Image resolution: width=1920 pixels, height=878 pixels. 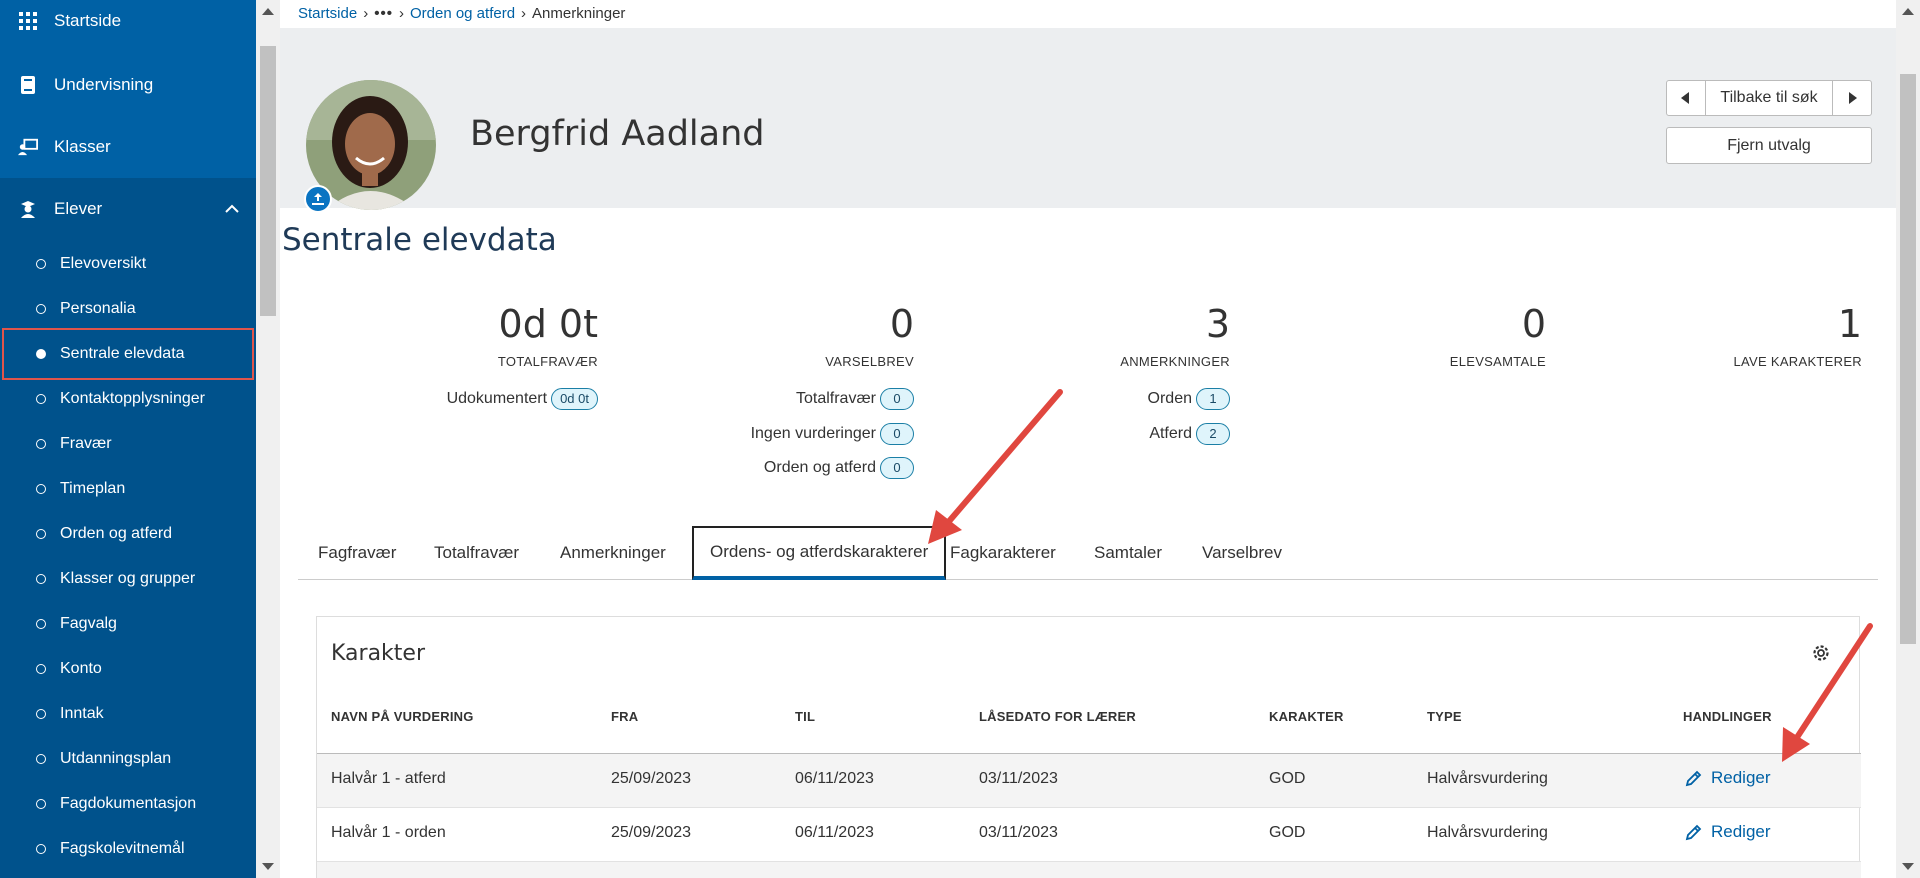 What do you see at coordinates (1003, 553) in the screenshot?
I see `tab-fagkarakterer: Fagkarakterer` at bounding box center [1003, 553].